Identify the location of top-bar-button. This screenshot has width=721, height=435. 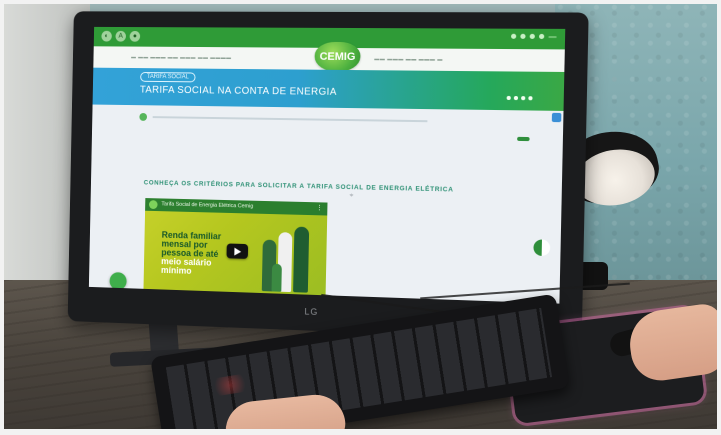
(552, 36).